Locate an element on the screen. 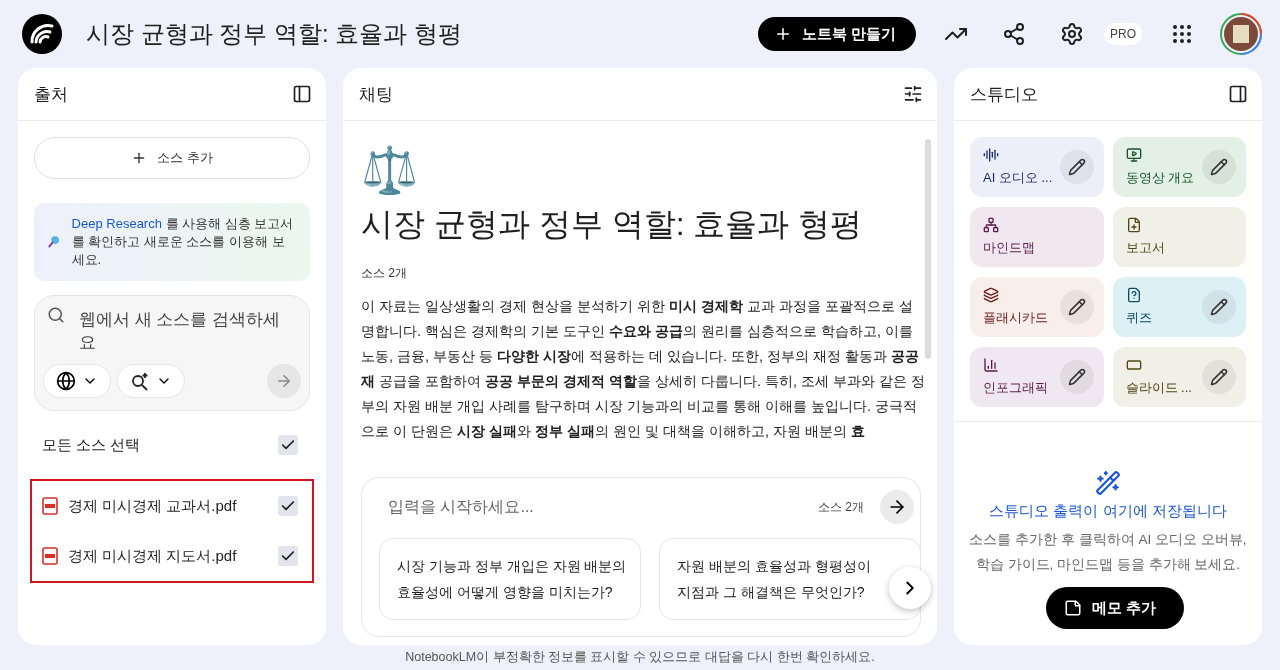 The width and height of the screenshot is (1280, 670). globe-icon is located at coordinates (66, 381).